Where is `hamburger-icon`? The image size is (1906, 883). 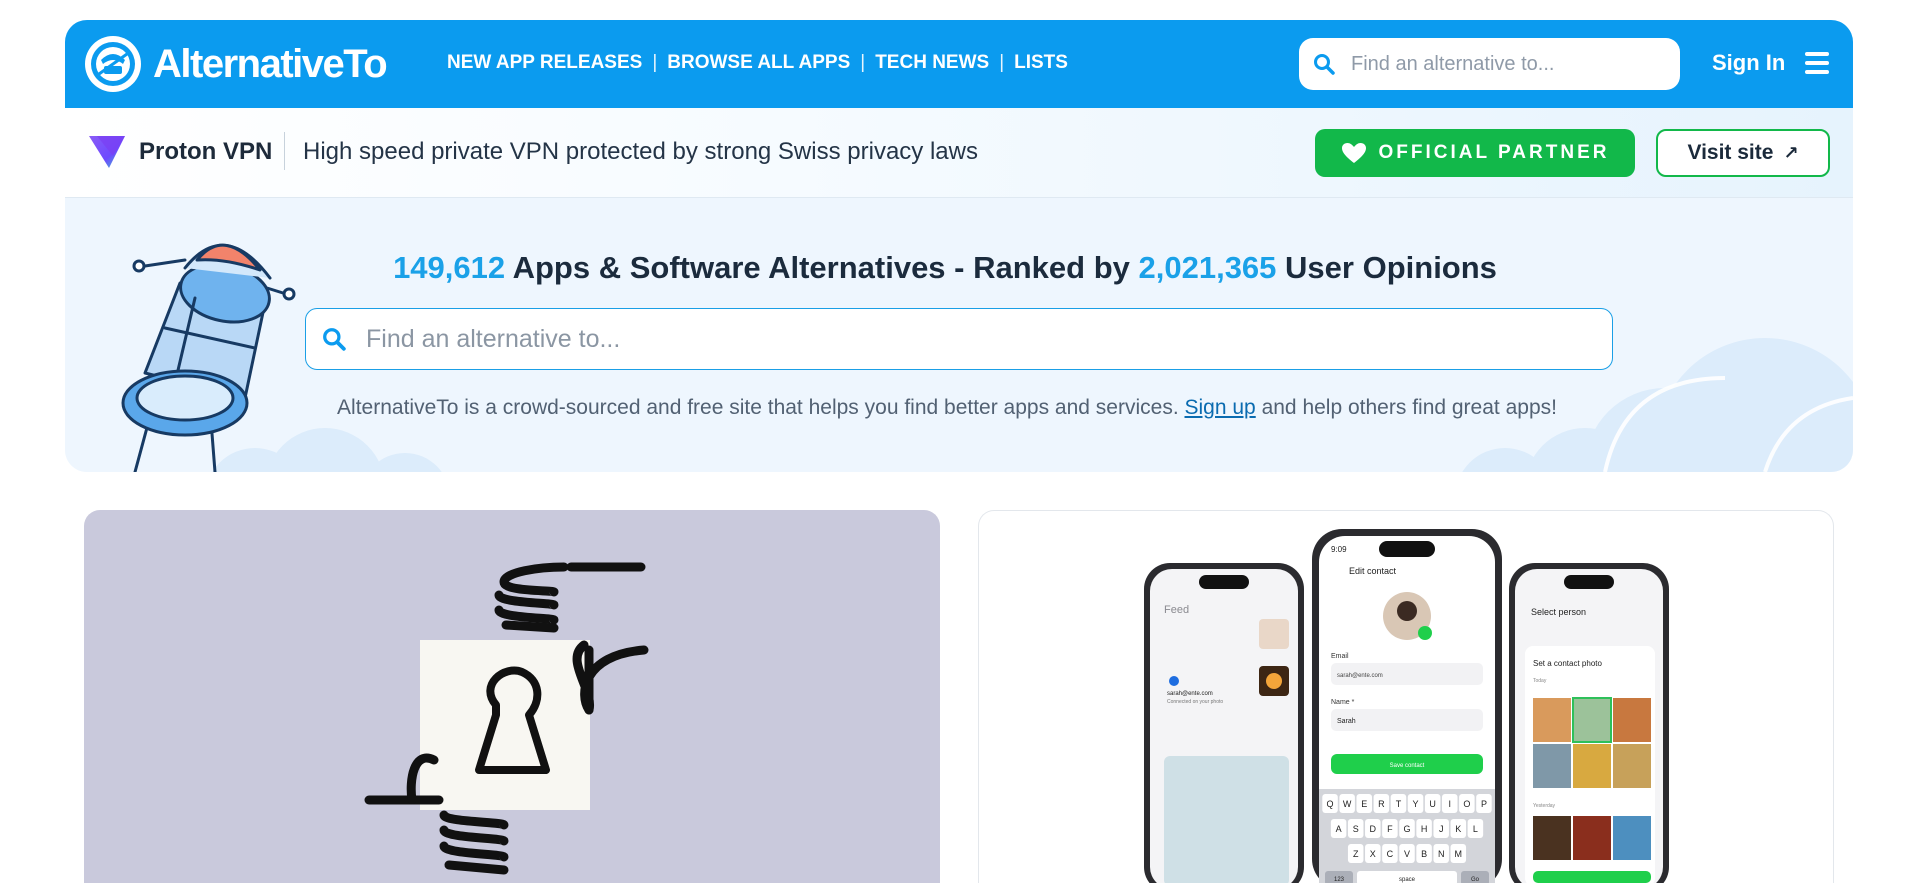 hamburger-icon is located at coordinates (1817, 63).